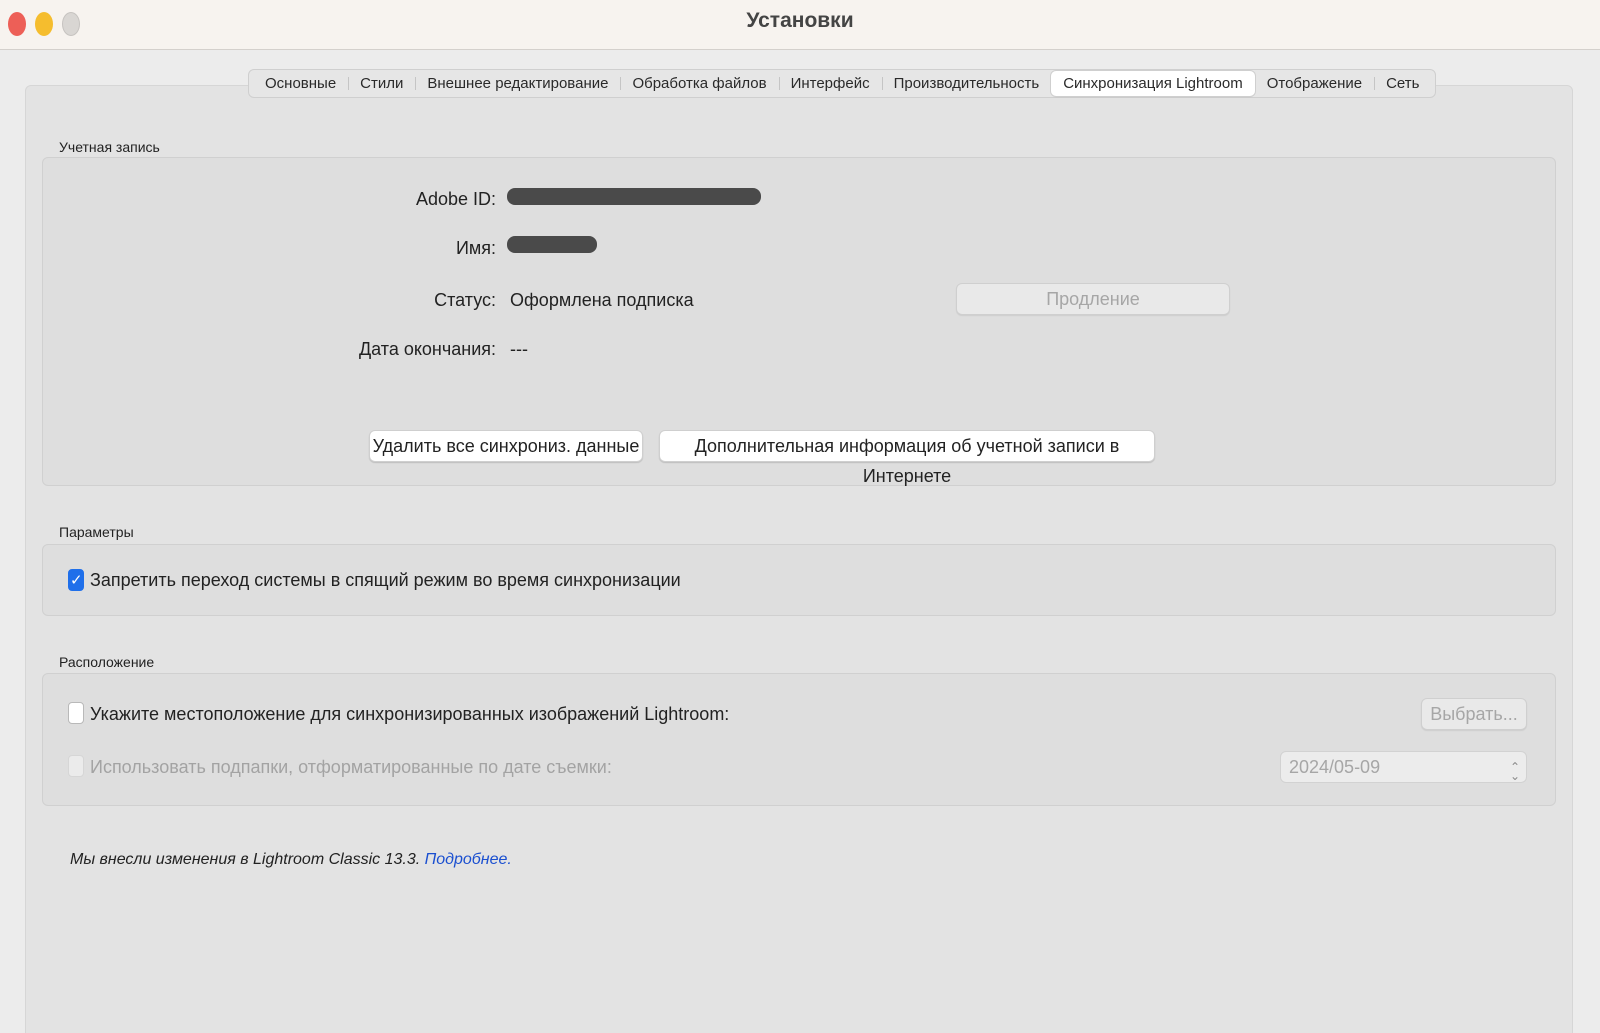  What do you see at coordinates (1514, 771) in the screenshot?
I see `updown-chevron-icon: ⌃ ⌄` at bounding box center [1514, 771].